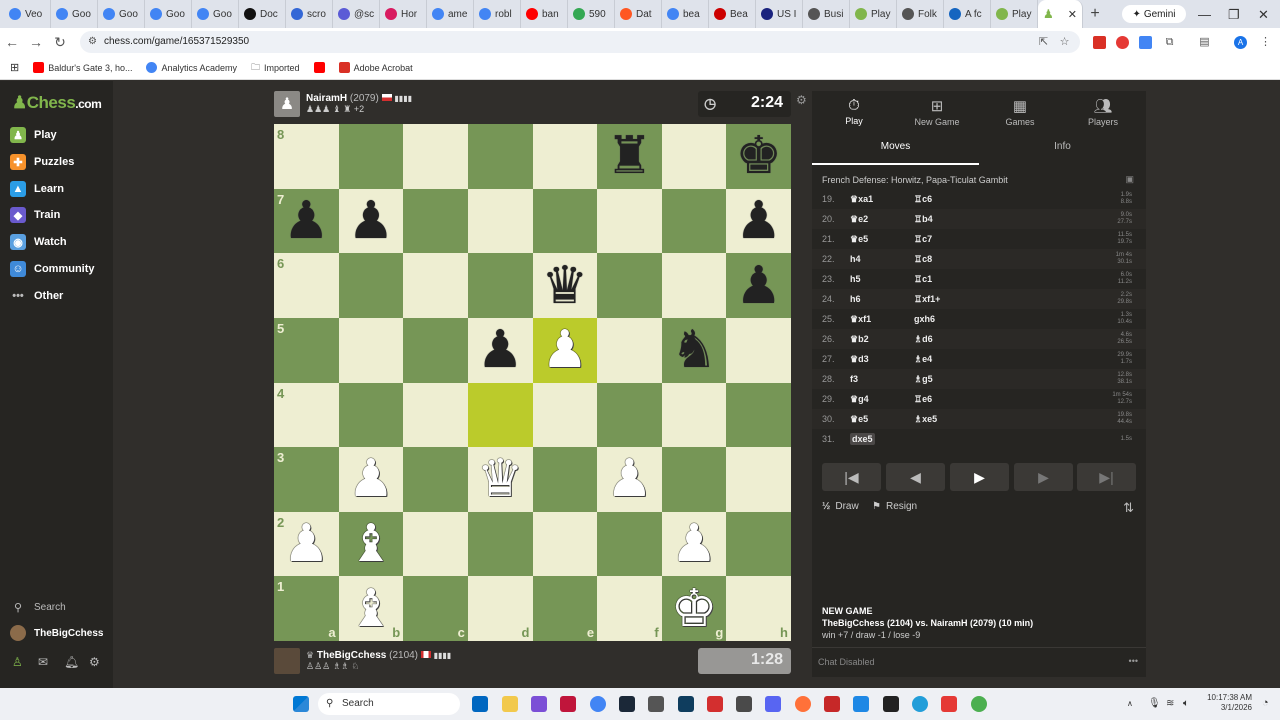 The width and height of the screenshot is (1280, 720). Describe the element at coordinates (1043, 477) in the screenshot. I see `next-move-button: ▶` at that location.